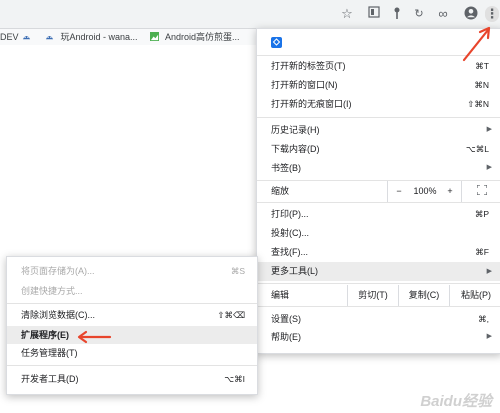 This screenshot has width=500, height=413. What do you see at coordinates (378, 85) in the screenshot?
I see `menu-item-new-window: 打开新的窗口(N) ⌘N` at bounding box center [378, 85].